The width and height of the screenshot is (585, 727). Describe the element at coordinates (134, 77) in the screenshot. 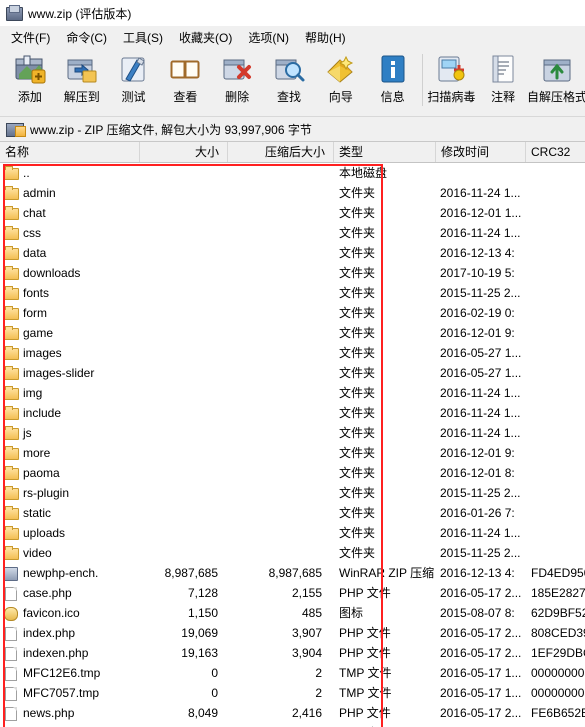

I see `toolbar-test: 测试` at that location.